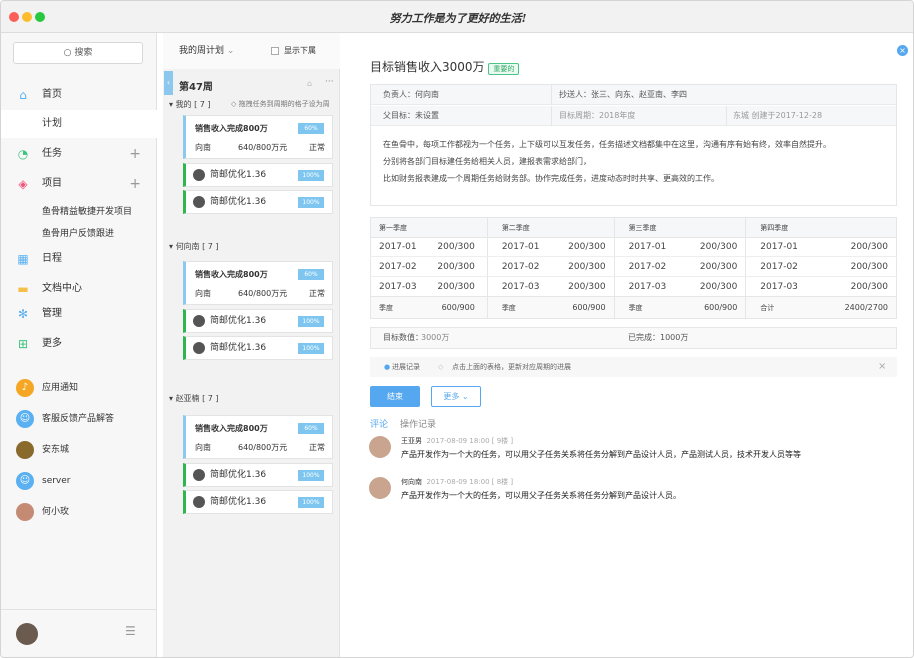 Image resolution: width=914 pixels, height=658 pixels. I want to click on comment-author: 王亚男, so click(411, 441).